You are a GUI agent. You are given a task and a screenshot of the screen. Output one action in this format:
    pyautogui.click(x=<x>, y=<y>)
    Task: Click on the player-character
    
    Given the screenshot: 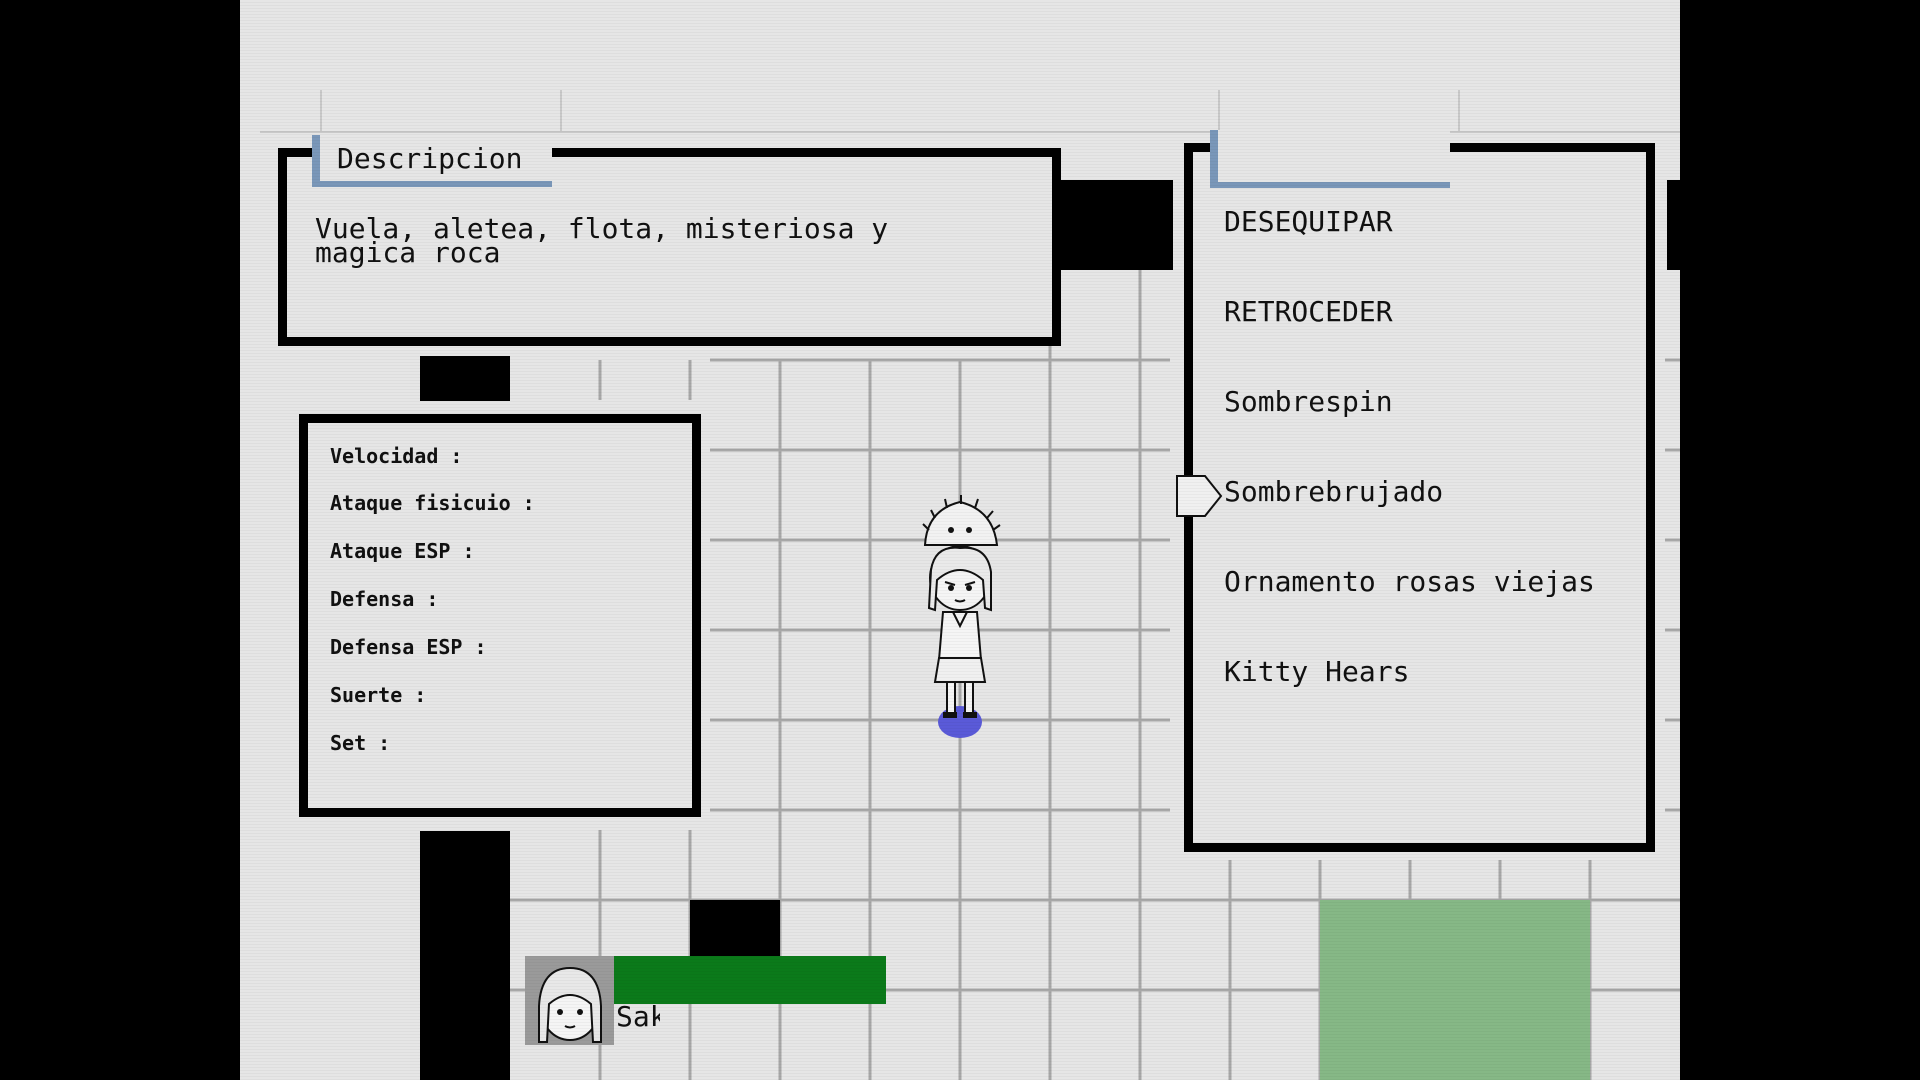 What is the action you would take?
    pyautogui.click(x=961, y=616)
    